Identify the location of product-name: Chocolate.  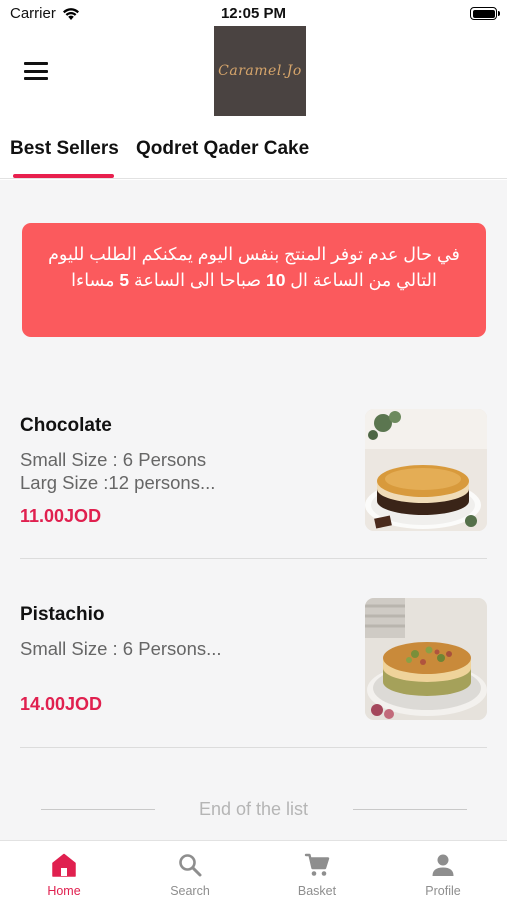
(66, 425).